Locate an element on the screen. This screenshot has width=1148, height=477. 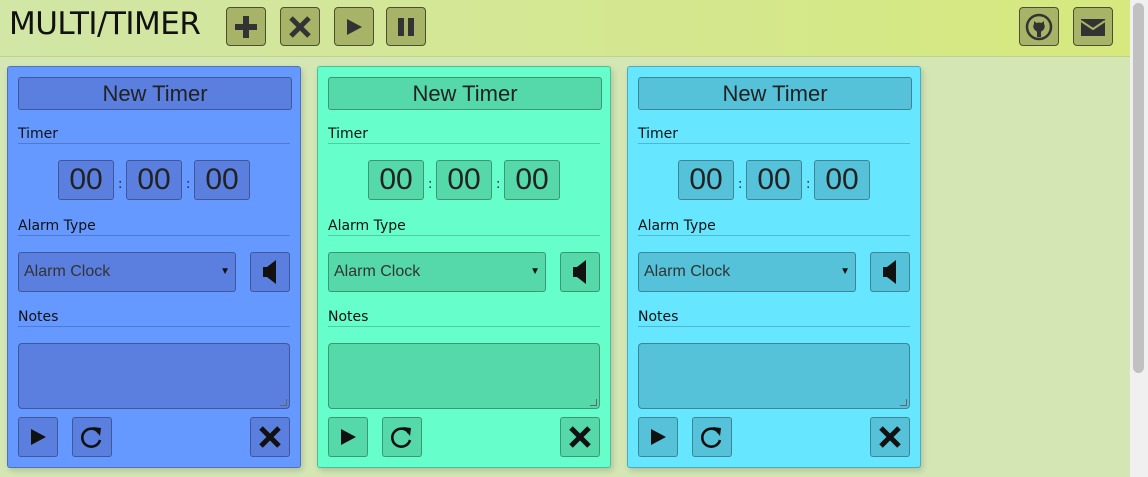
github-icon is located at coordinates (1039, 26).